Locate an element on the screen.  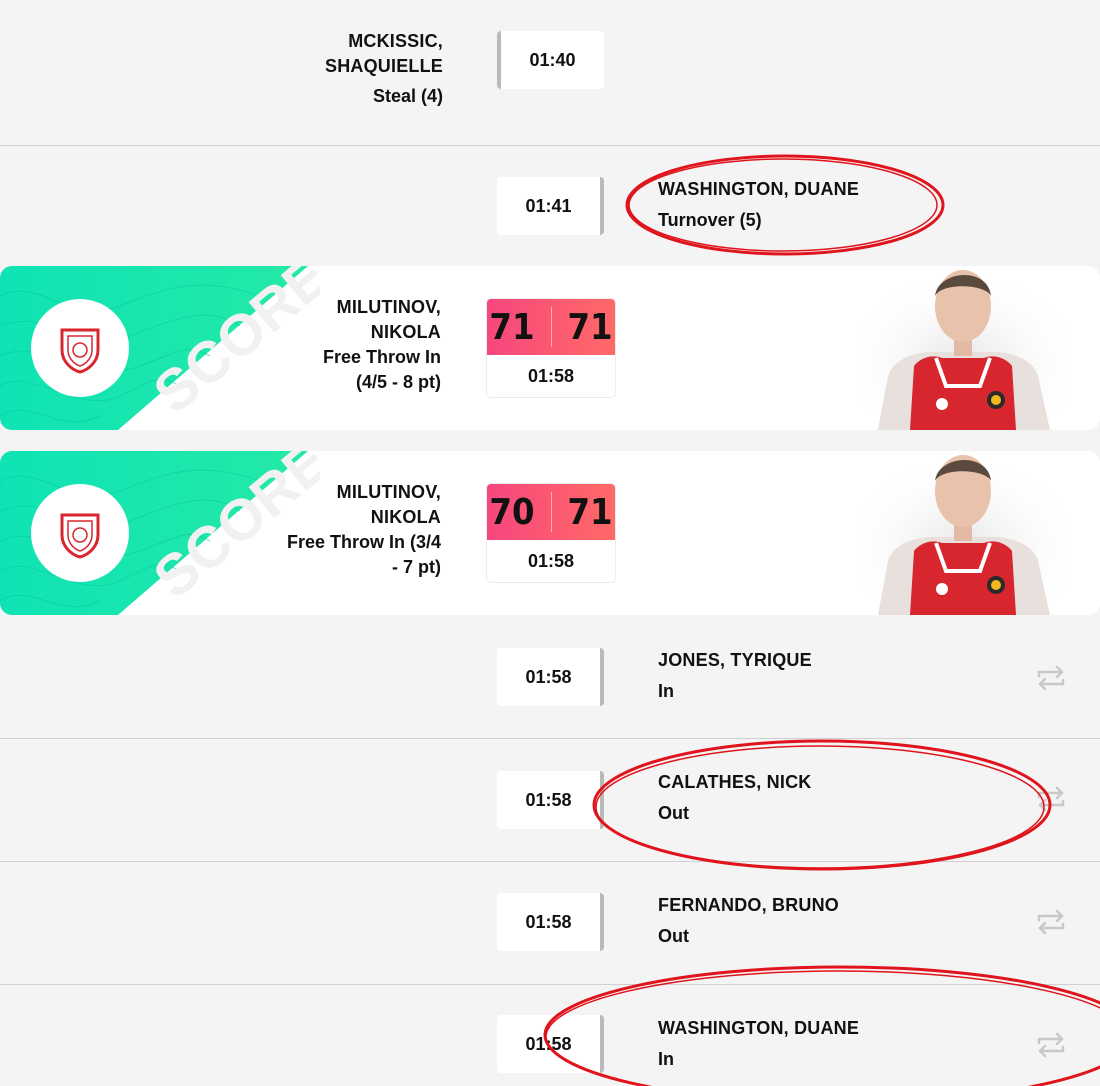
event-row: 01:58 WASHINGTON, DUANE In is located at coordinates (550, 1035).